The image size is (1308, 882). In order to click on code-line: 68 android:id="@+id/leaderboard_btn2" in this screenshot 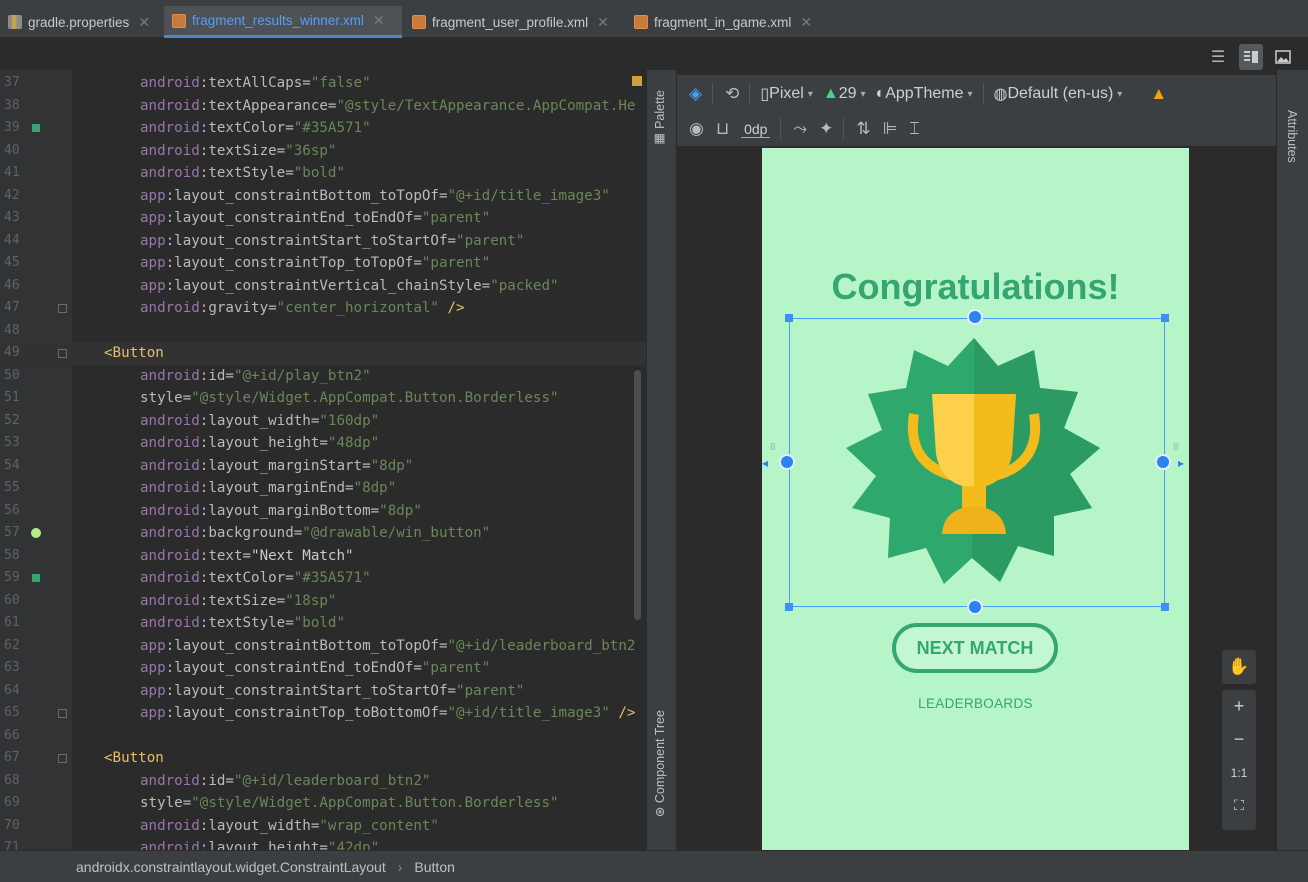, I will do `click(323, 781)`.